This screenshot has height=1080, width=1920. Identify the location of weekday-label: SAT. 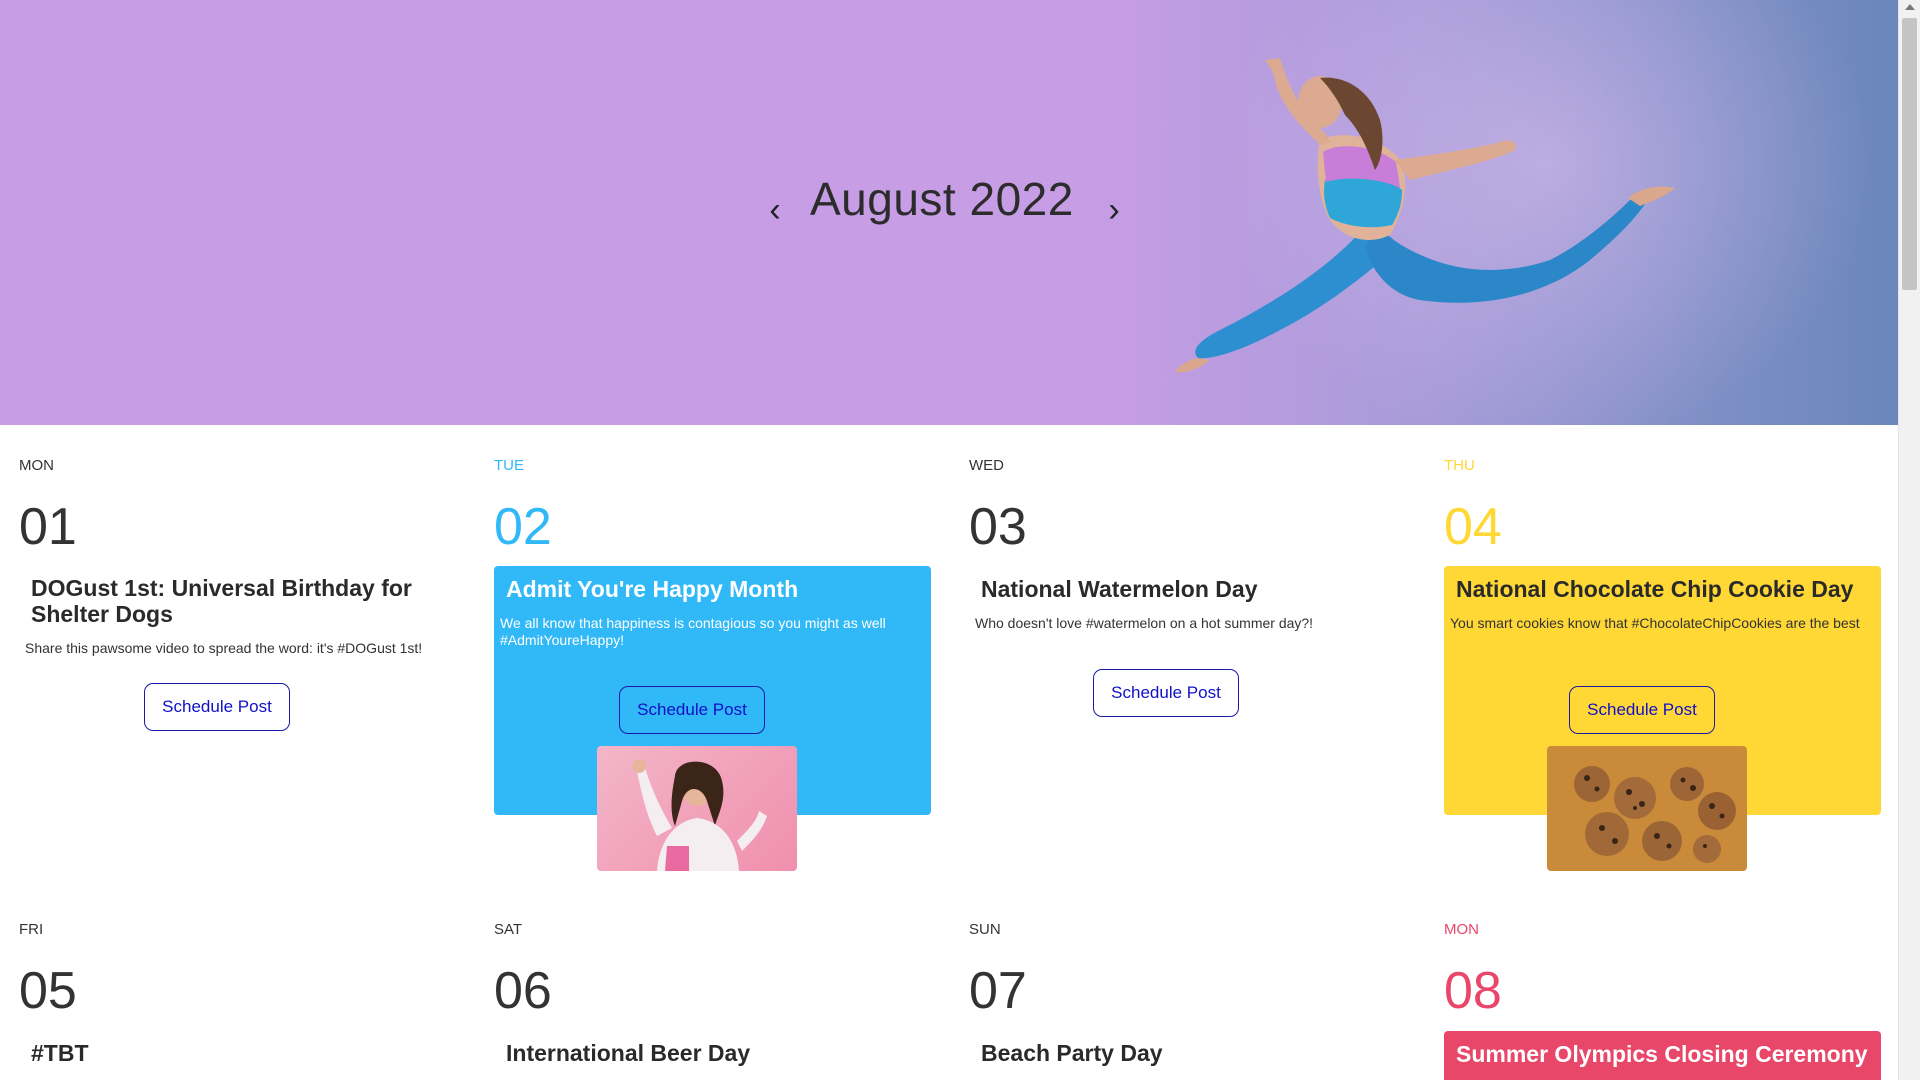
(508, 929).